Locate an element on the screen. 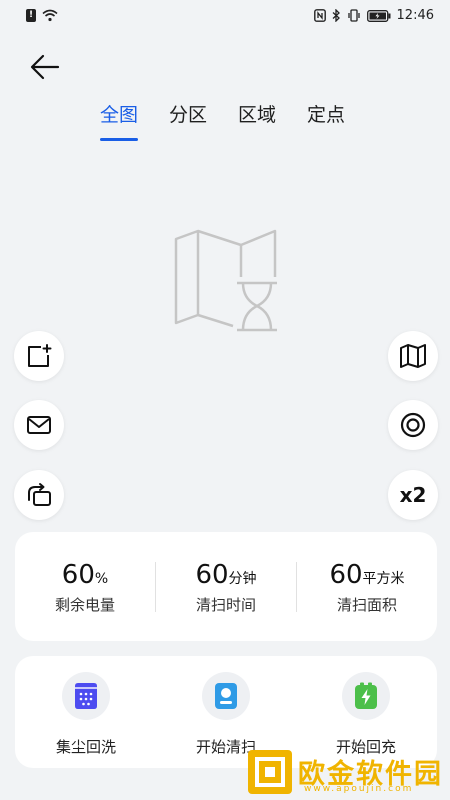  sim-alert-icon: ! is located at coordinates (31, 15).